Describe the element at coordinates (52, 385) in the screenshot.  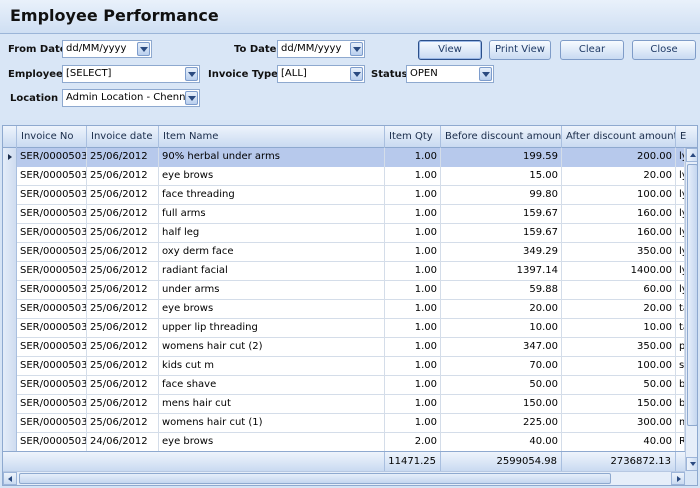
I see `cell-invoice-no: SER/00005033` at that location.